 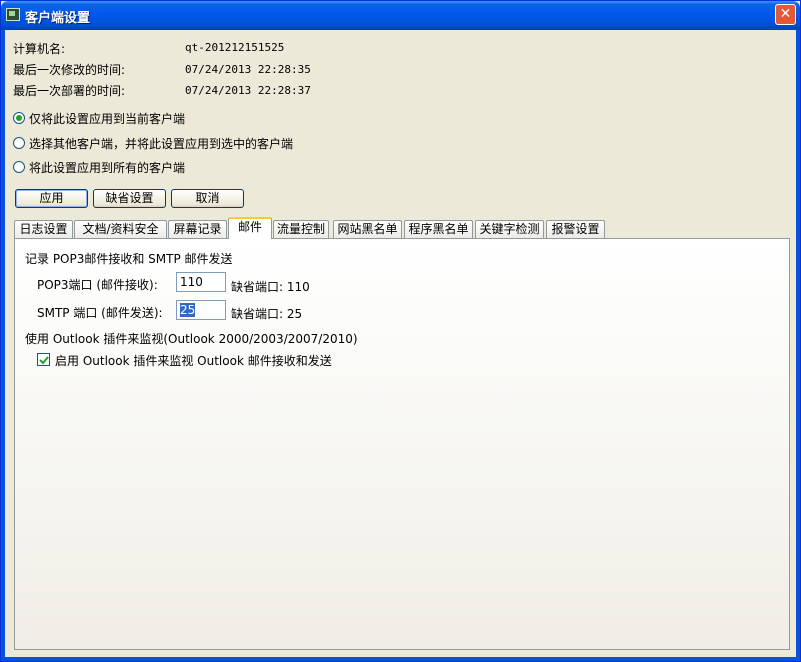 I want to click on outlook-plugin-checkbox, so click(x=43, y=359).